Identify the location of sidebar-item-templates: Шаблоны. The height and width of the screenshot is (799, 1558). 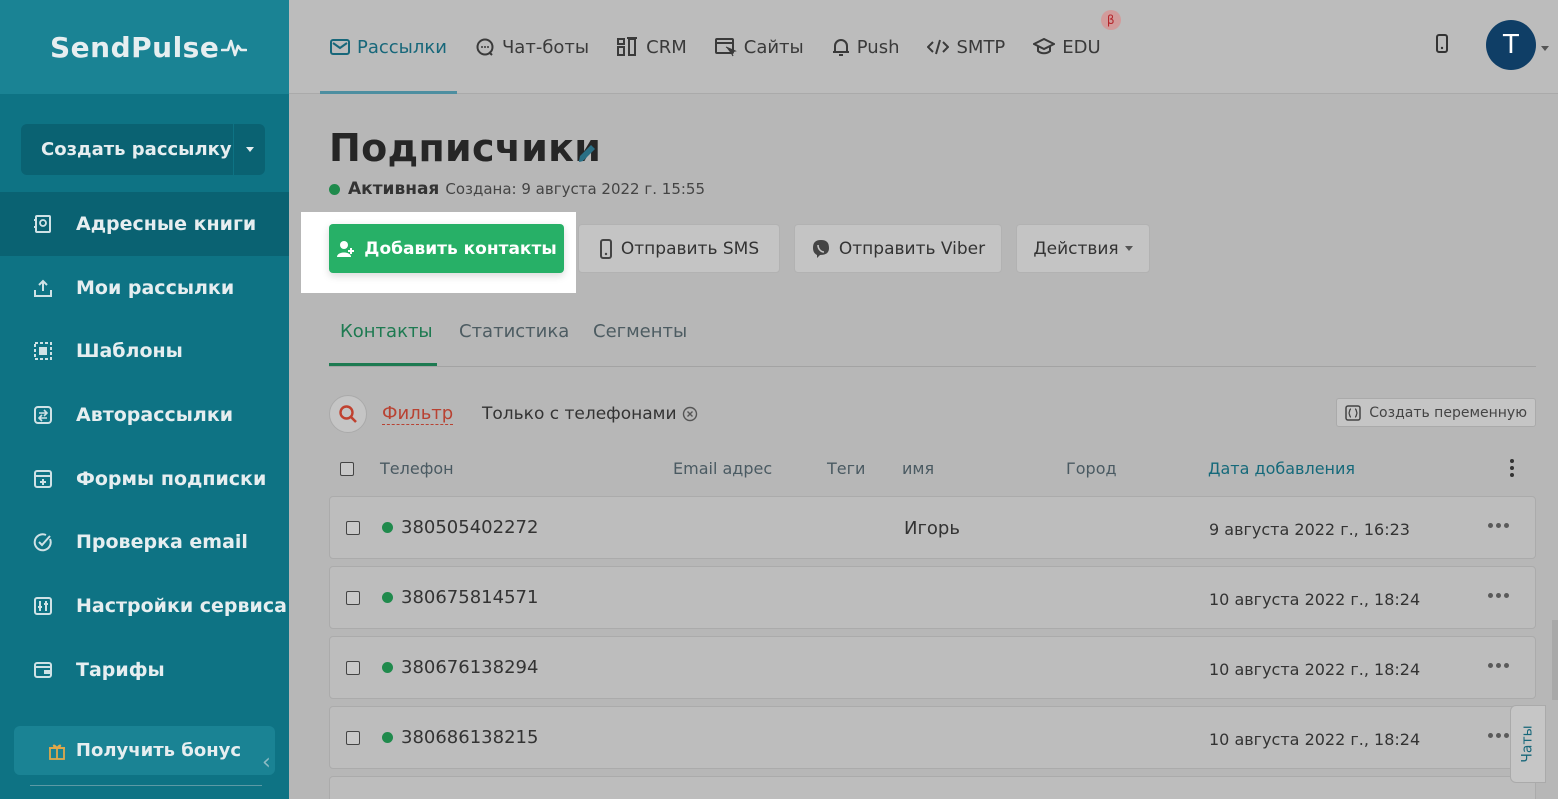
(144, 351).